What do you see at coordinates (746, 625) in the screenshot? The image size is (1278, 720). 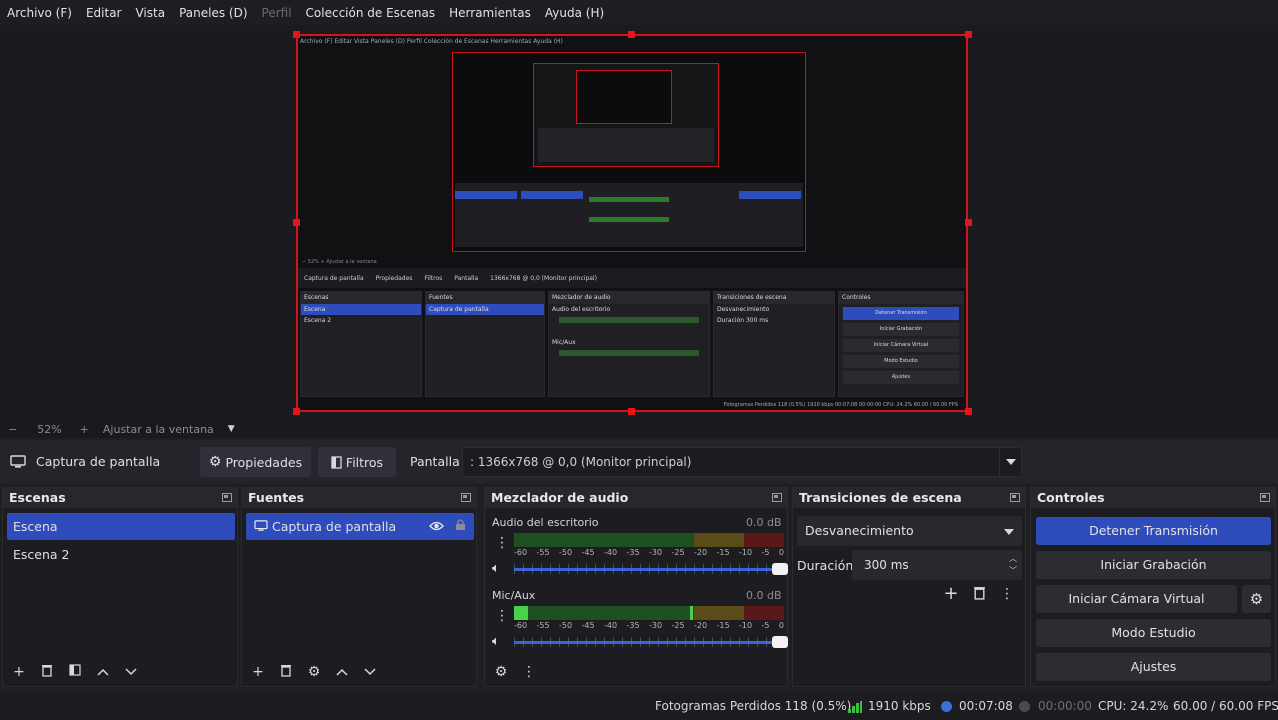 I see `meter-tick-label: -10` at bounding box center [746, 625].